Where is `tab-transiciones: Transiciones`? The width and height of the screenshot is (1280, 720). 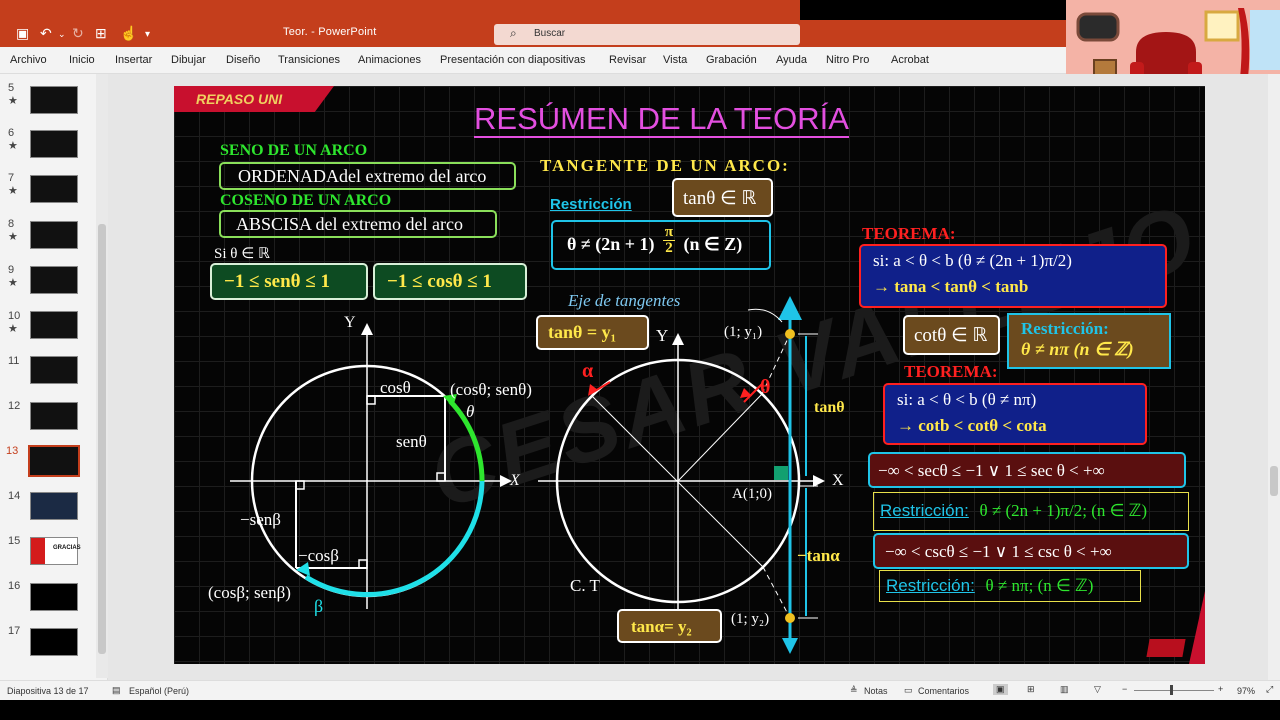 tab-transiciones: Transiciones is located at coordinates (309, 60).